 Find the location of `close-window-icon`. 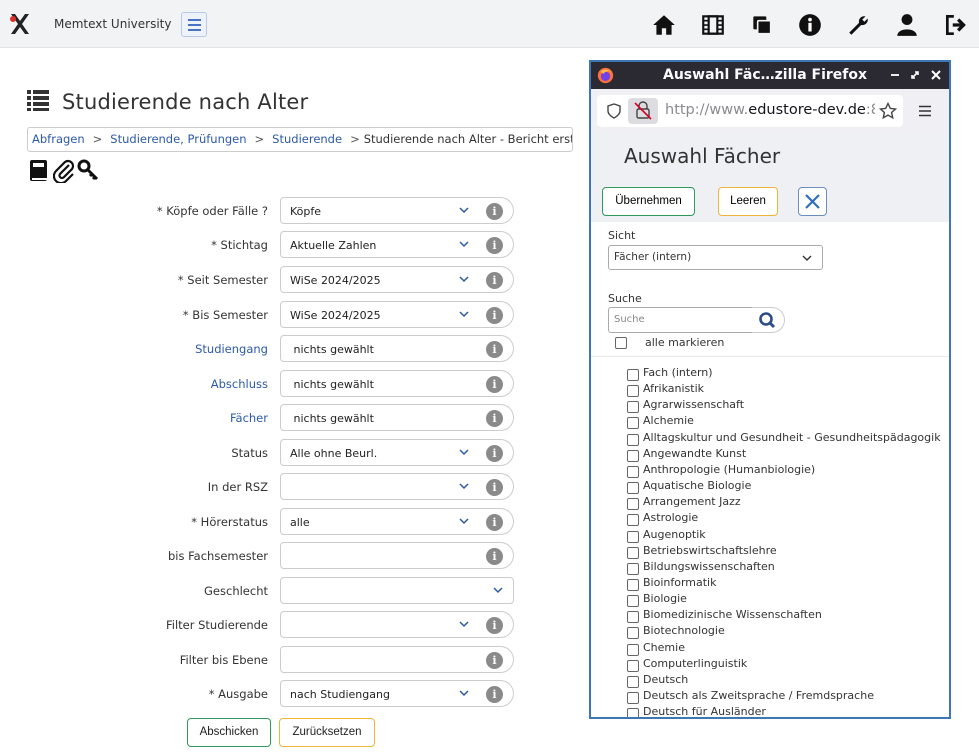

close-window-icon is located at coordinates (936, 74).